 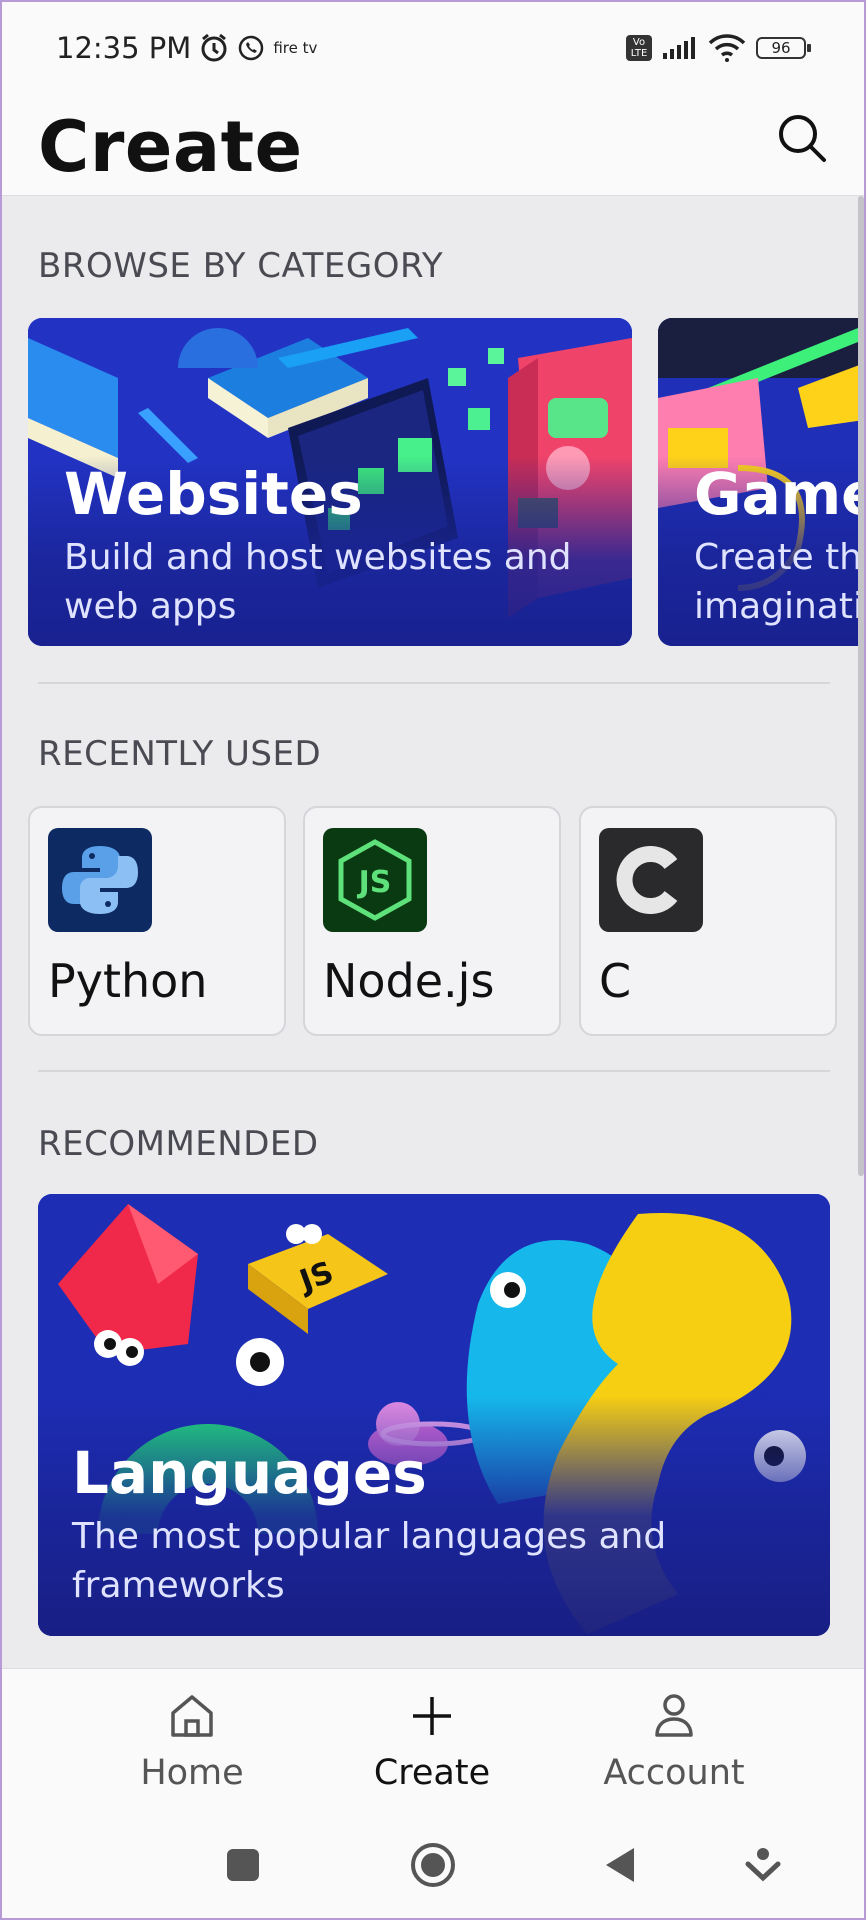 I want to click on alarm-icon, so click(x=214, y=48).